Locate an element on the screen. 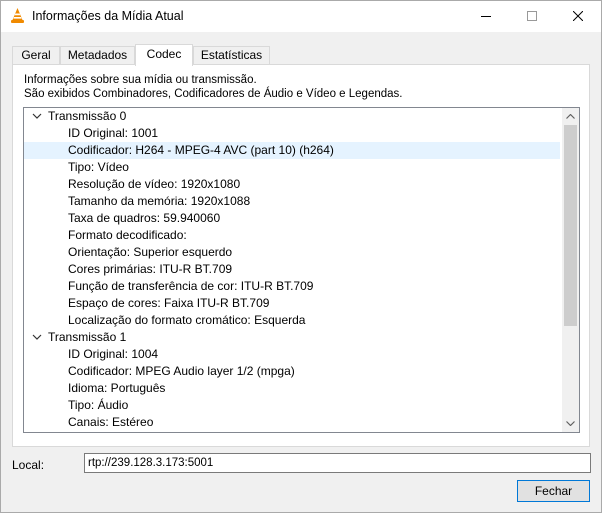 This screenshot has width=602, height=513. tree-item: Formato decodificado: is located at coordinates (292, 235).